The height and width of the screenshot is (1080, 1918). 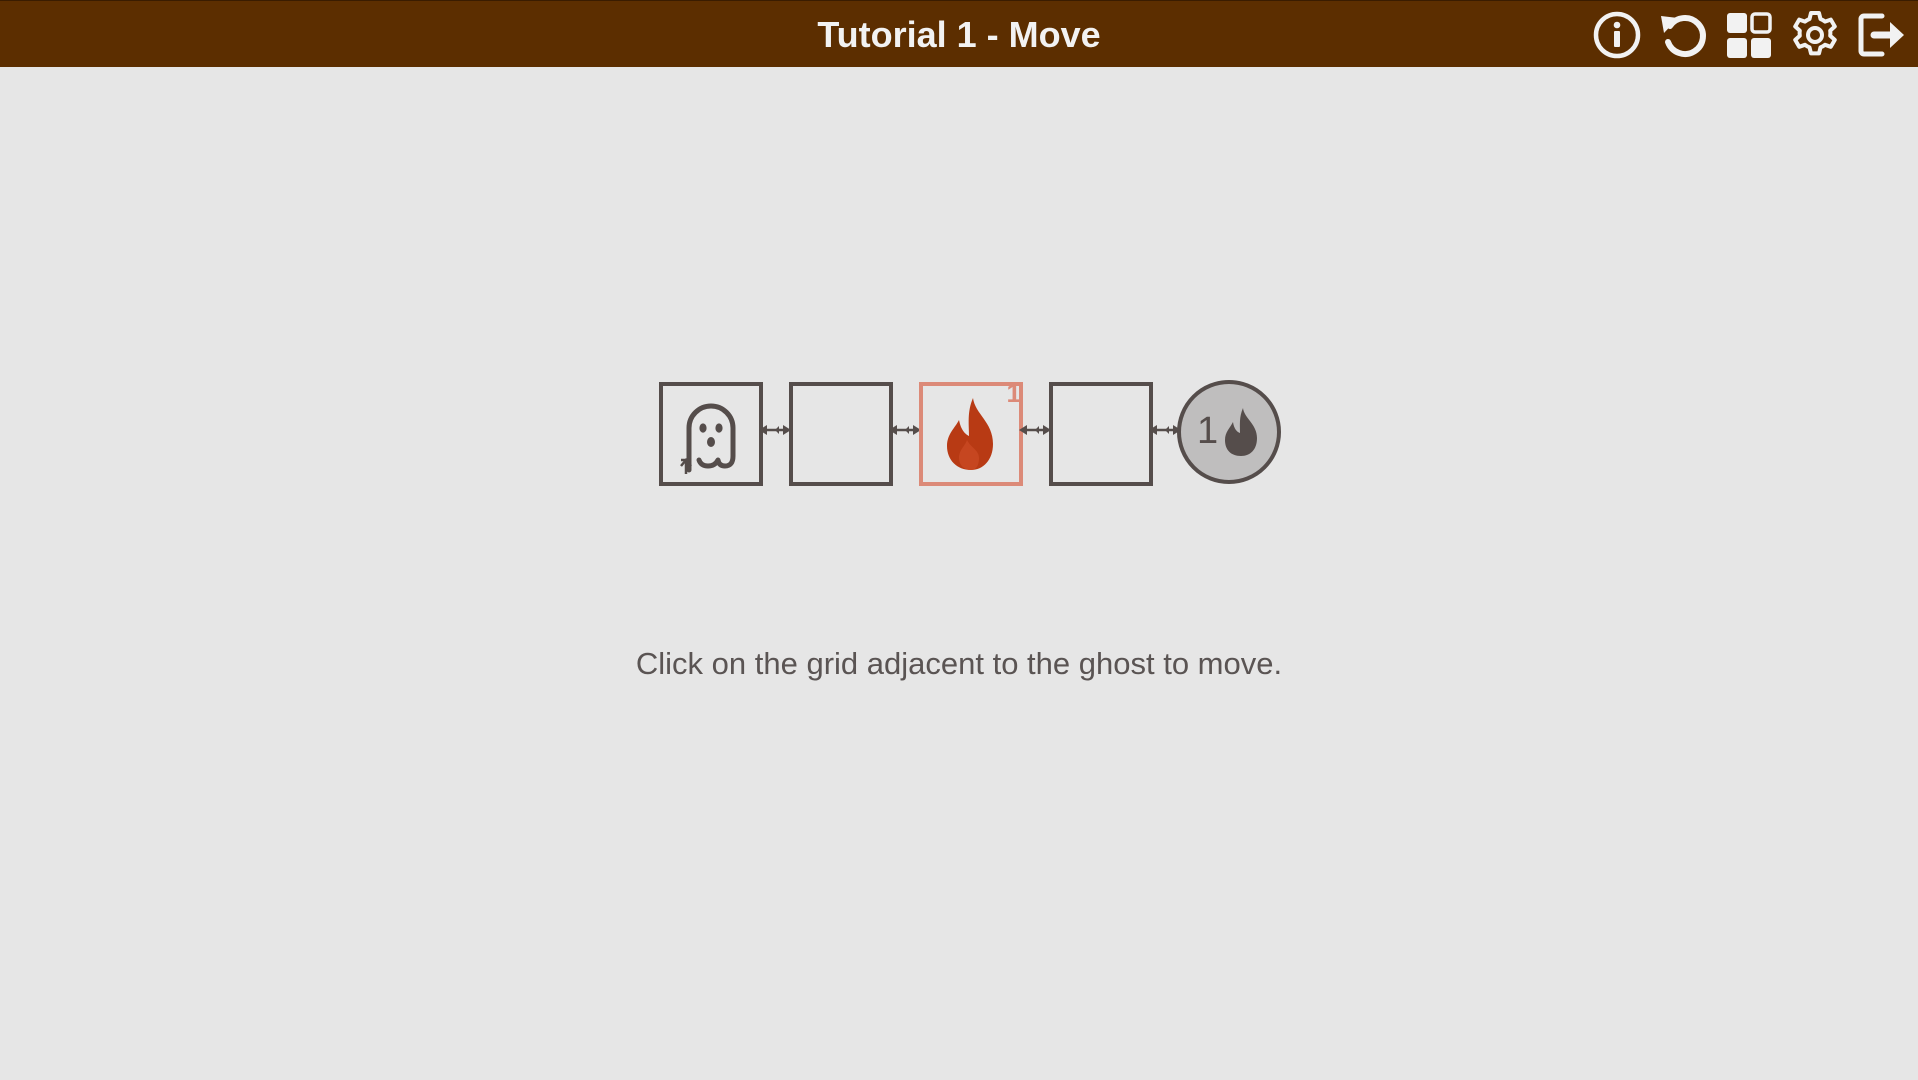 I want to click on settings-button, so click(x=1815, y=35).